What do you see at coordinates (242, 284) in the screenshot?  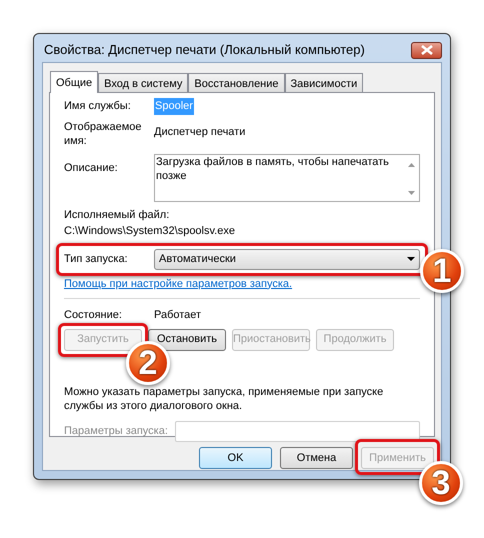 I see `help-link: Помощь при настройке параметров запуска.` at bounding box center [242, 284].